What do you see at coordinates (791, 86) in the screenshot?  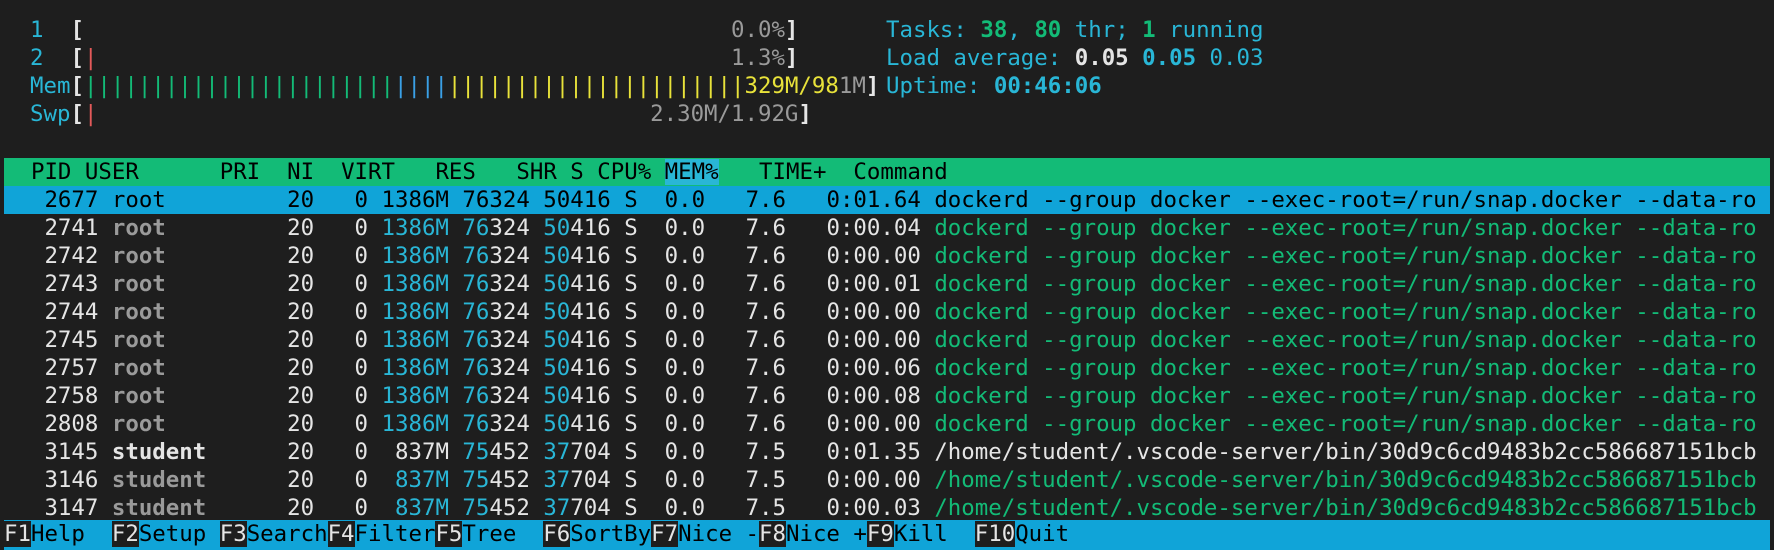 I see `mem-value-used: 329M/98` at bounding box center [791, 86].